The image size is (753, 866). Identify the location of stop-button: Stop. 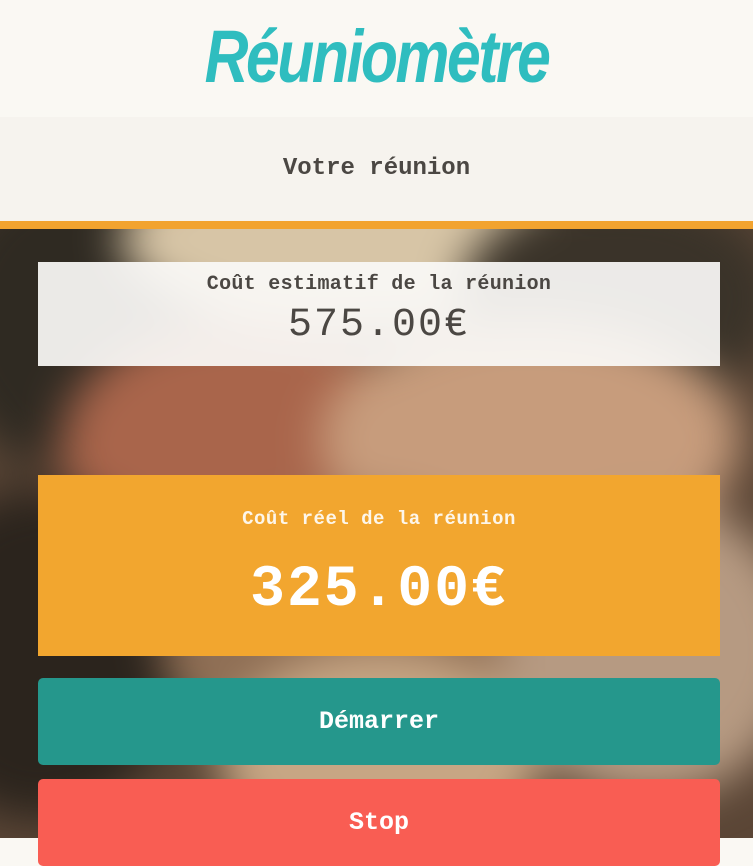
(379, 822).